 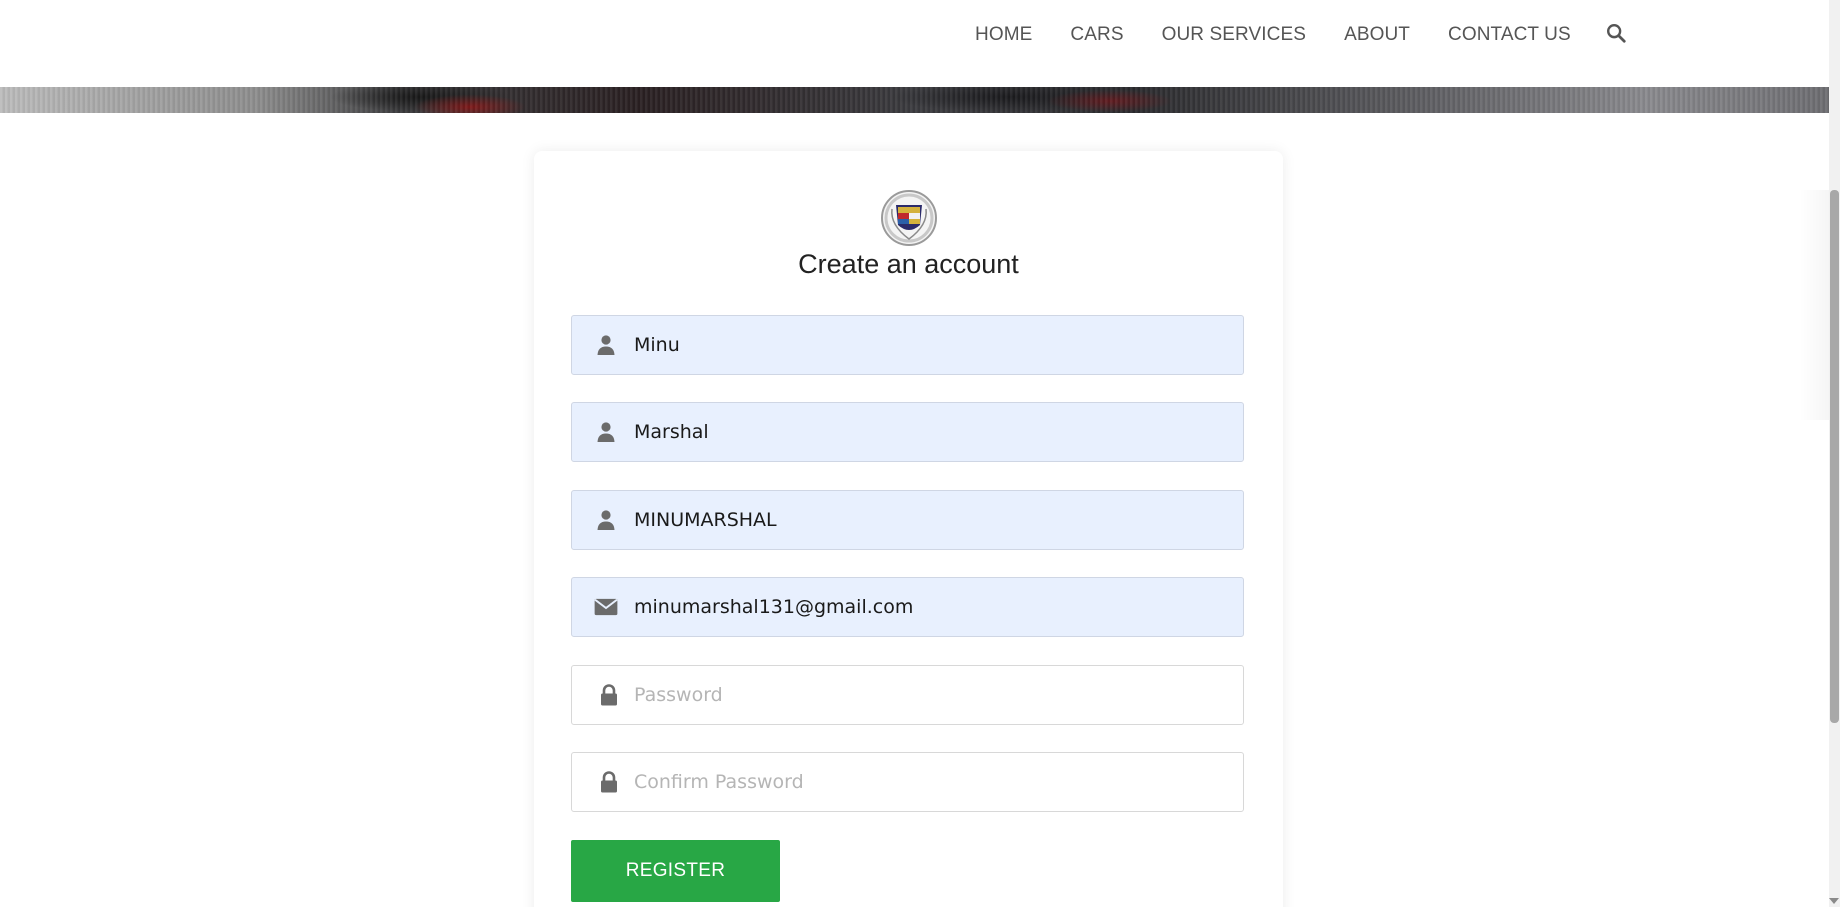 What do you see at coordinates (909, 218) in the screenshot?
I see `cadillac-crest-logo` at bounding box center [909, 218].